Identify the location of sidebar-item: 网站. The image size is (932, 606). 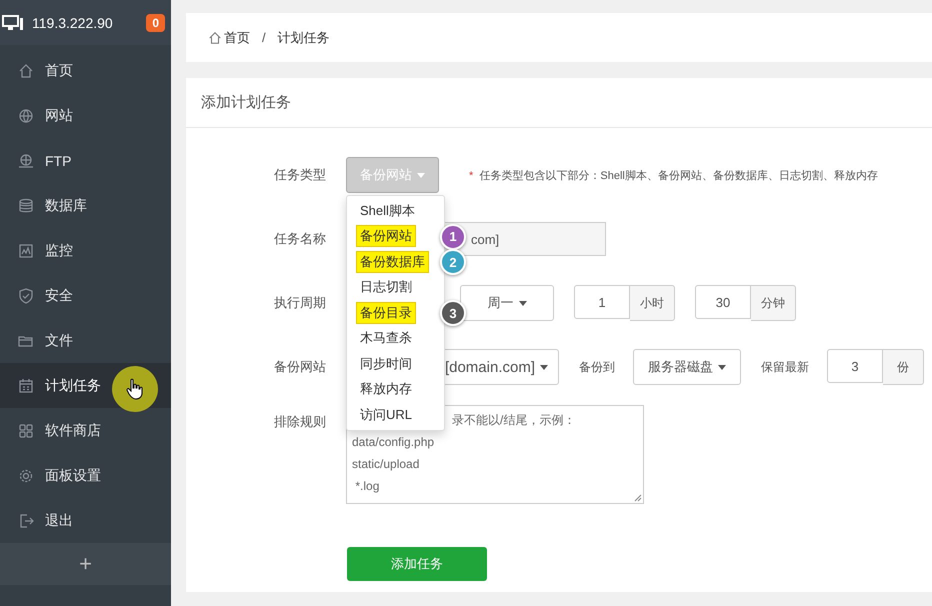
(85, 115).